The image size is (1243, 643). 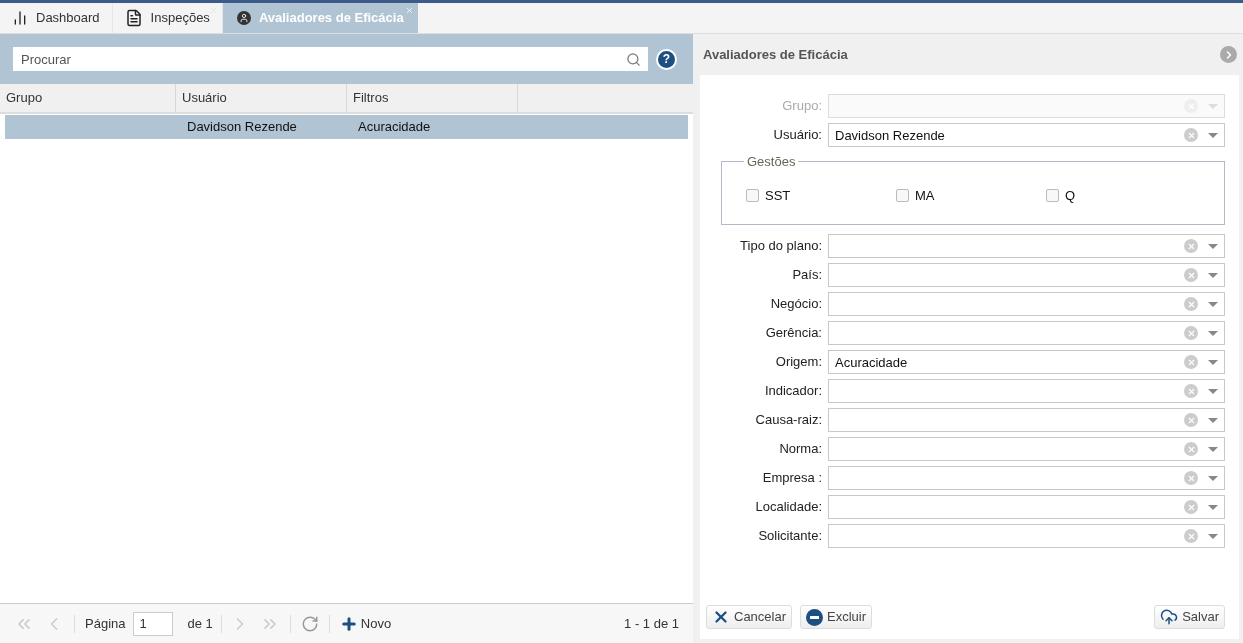 What do you see at coordinates (836, 617) in the screenshot?
I see `action-button: Excluir` at bounding box center [836, 617].